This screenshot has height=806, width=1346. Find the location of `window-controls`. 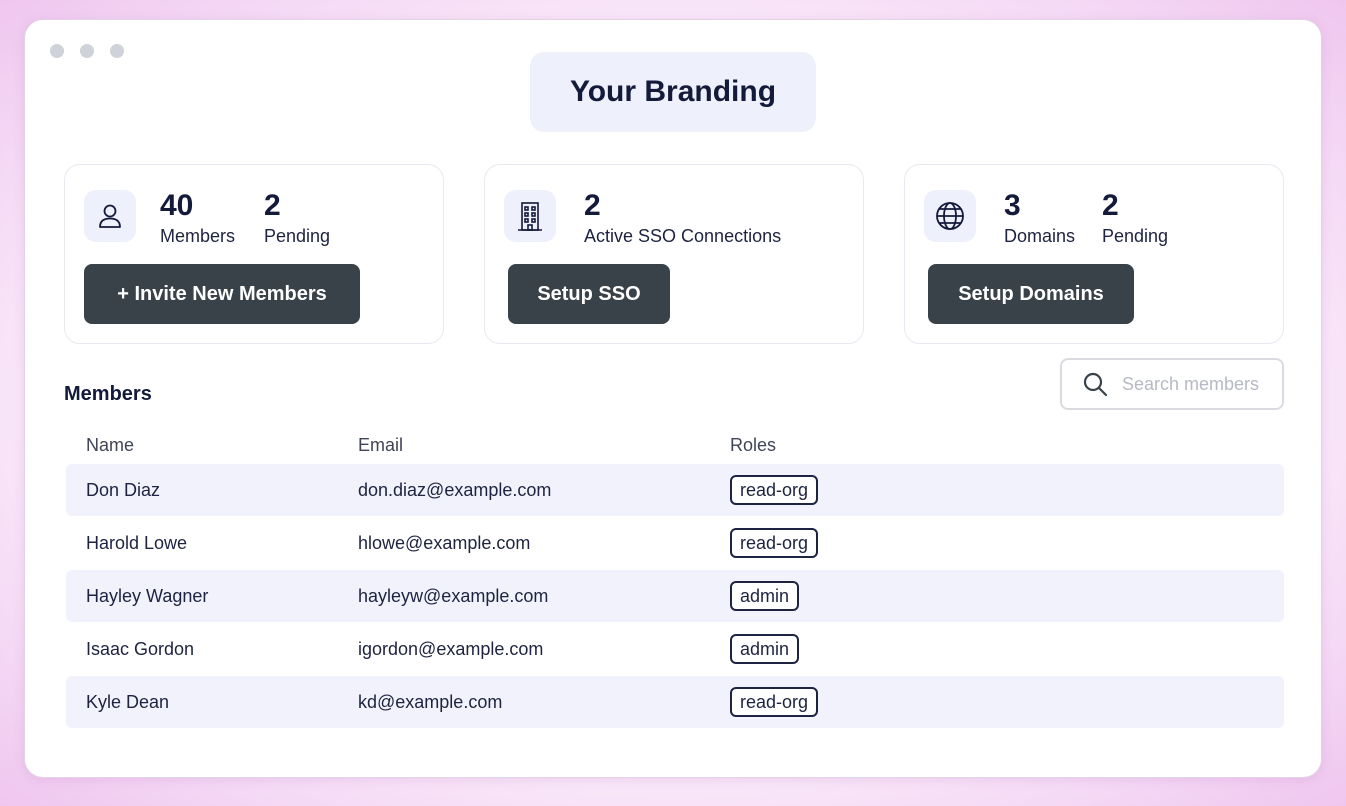

window-controls is located at coordinates (87, 51).